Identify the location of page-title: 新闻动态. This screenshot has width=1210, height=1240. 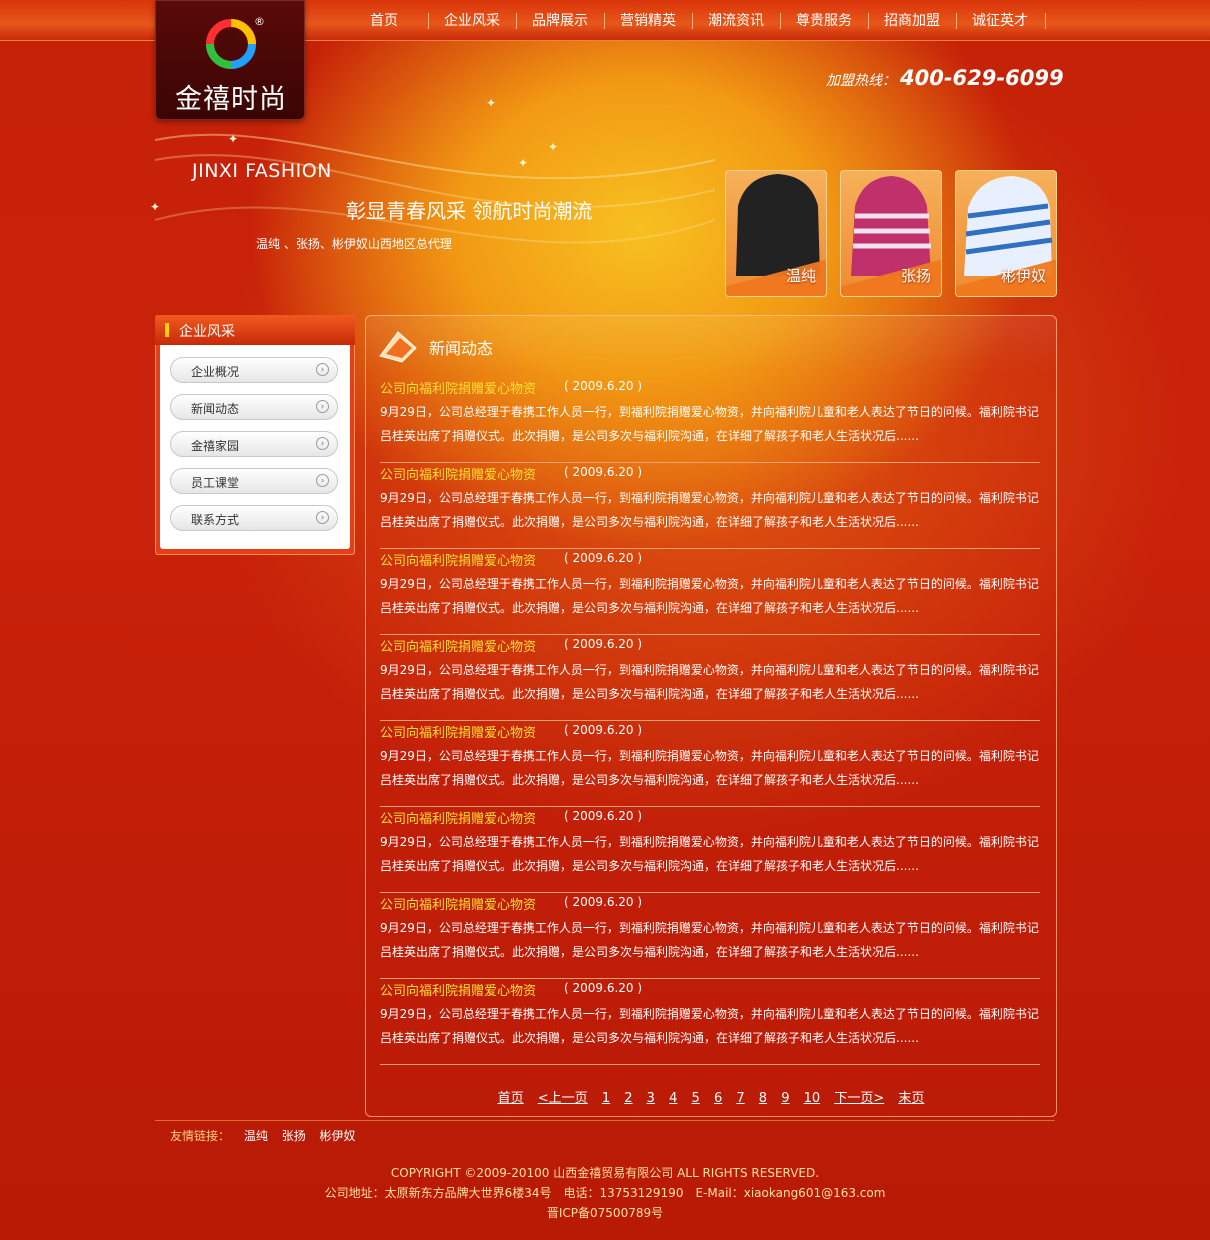
(461, 348).